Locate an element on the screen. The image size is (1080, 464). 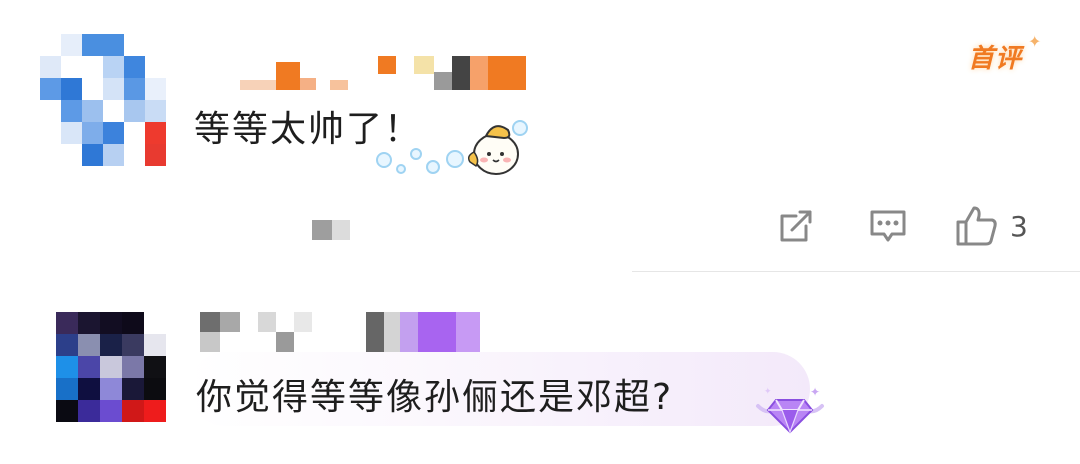
thumbs-up-icon is located at coordinates (976, 226).